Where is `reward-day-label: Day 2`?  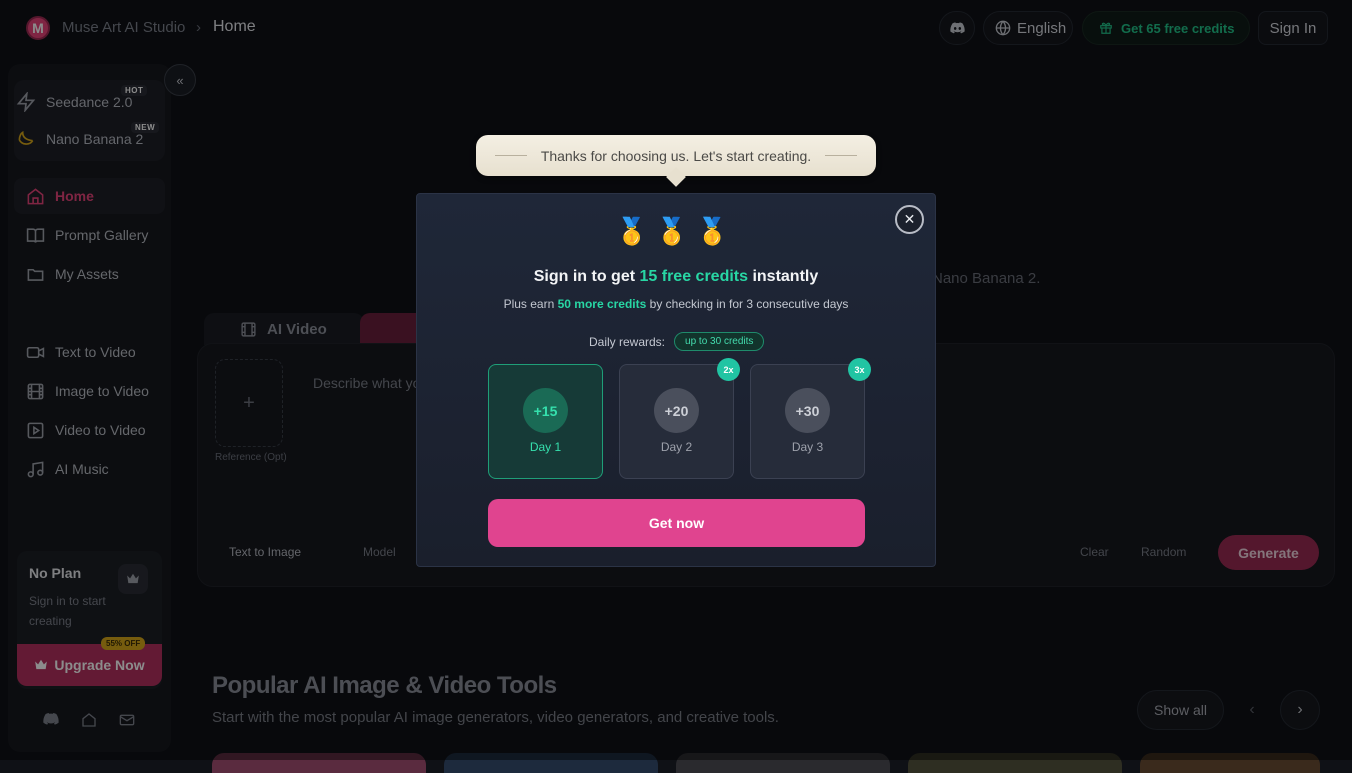
reward-day-label: Day 2 is located at coordinates (676, 447).